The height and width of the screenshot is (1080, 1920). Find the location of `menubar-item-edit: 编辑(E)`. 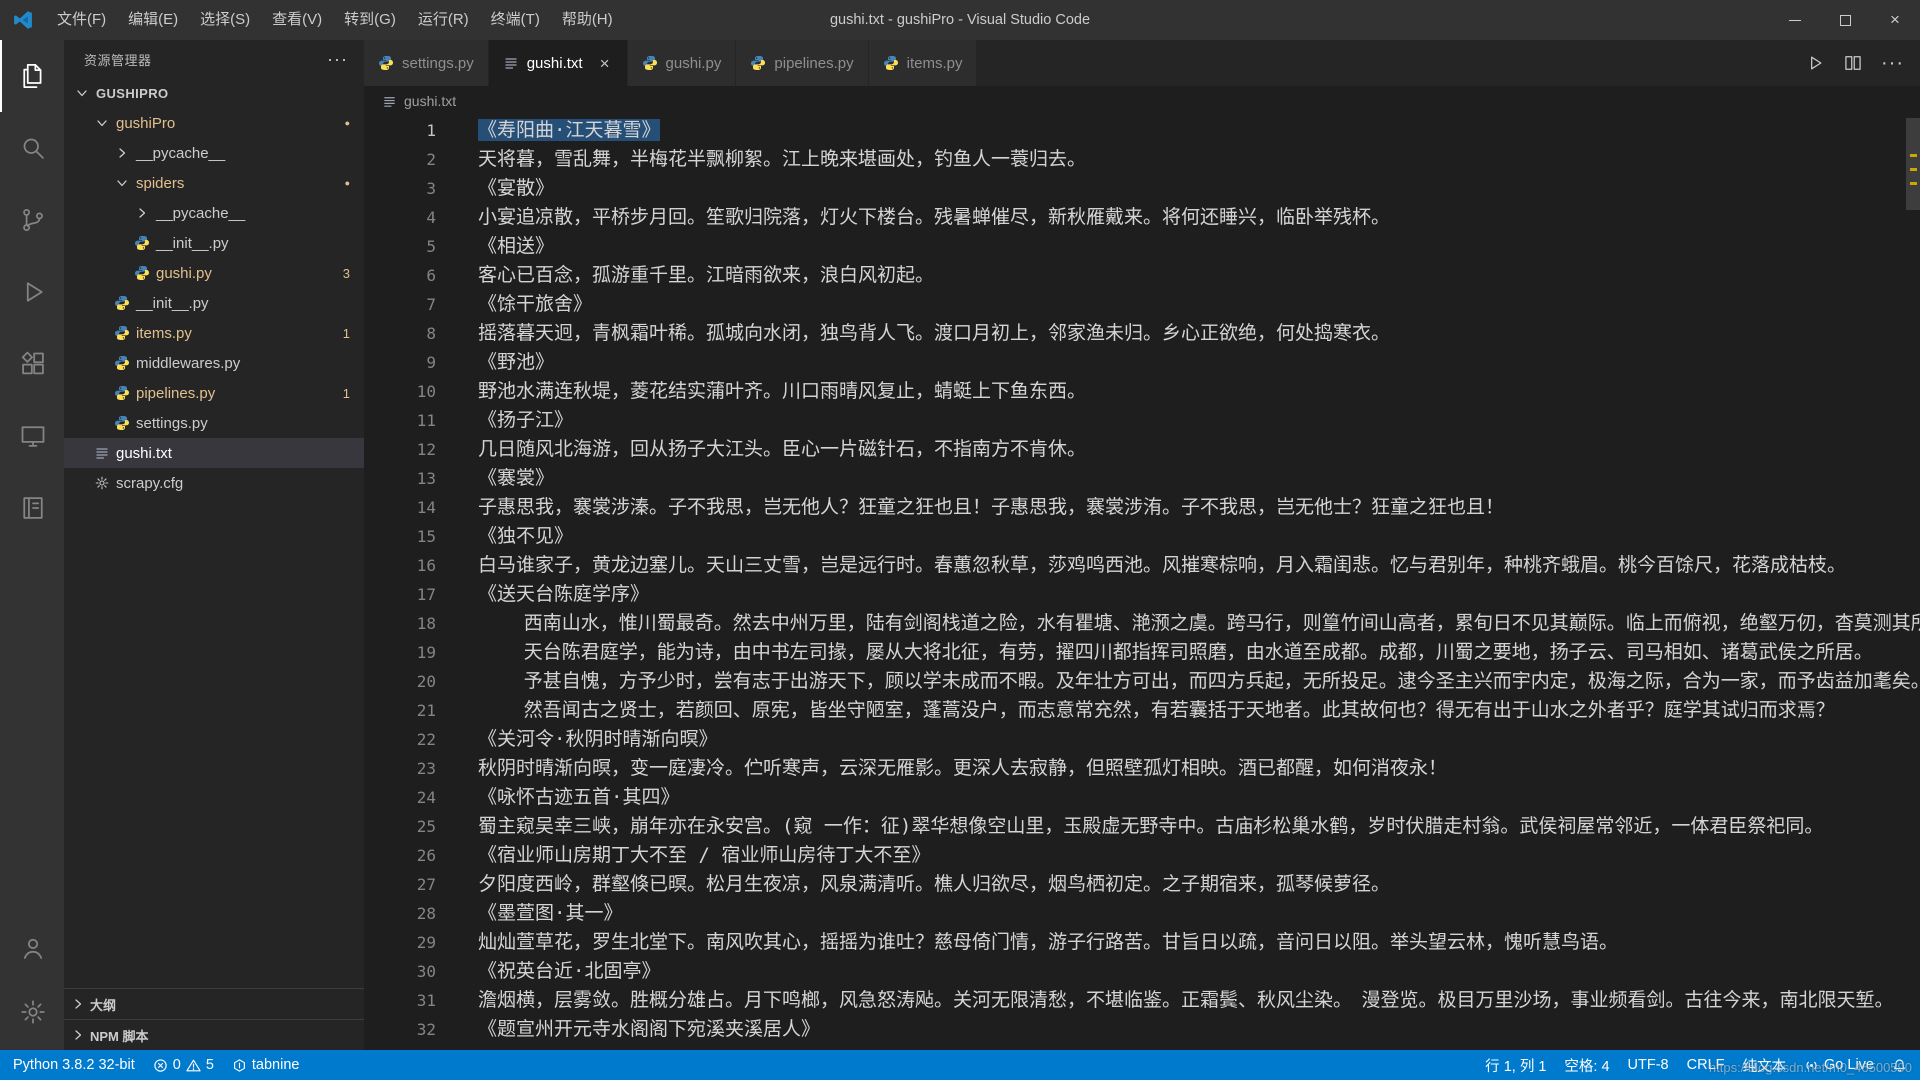

menubar-item-edit: 编辑(E) is located at coordinates (153, 20).